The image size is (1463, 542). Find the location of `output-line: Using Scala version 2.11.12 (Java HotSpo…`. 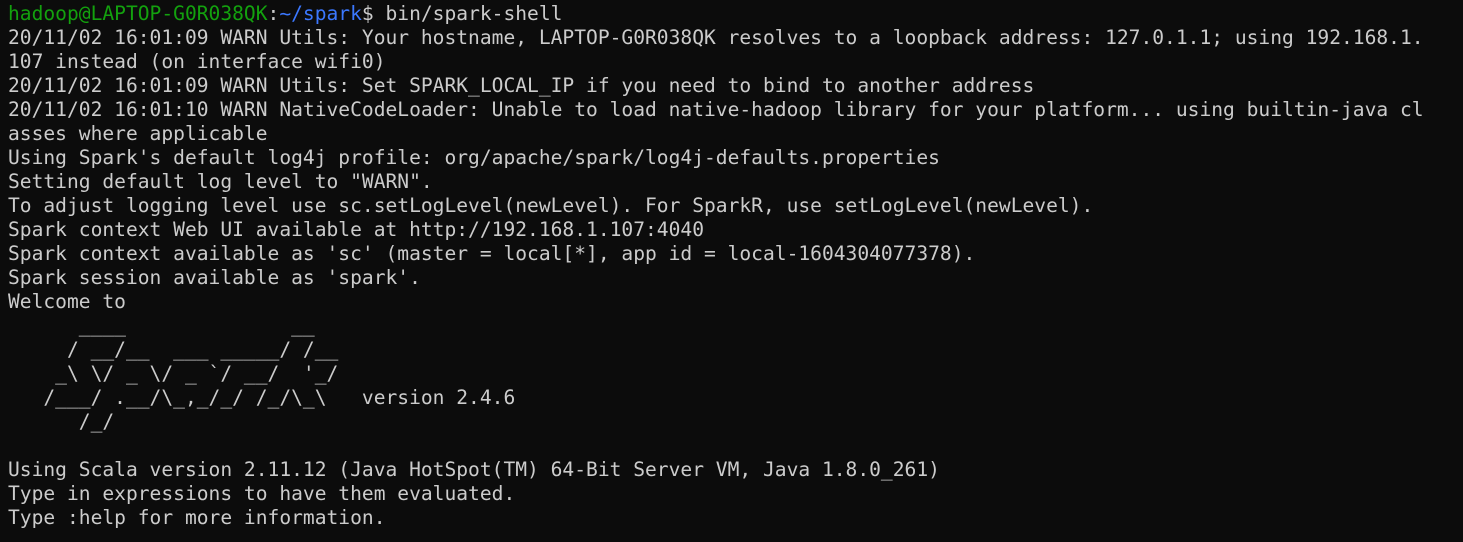

output-line: Using Scala version 2.11.12 (Java HotSpo… is located at coordinates (474, 469).